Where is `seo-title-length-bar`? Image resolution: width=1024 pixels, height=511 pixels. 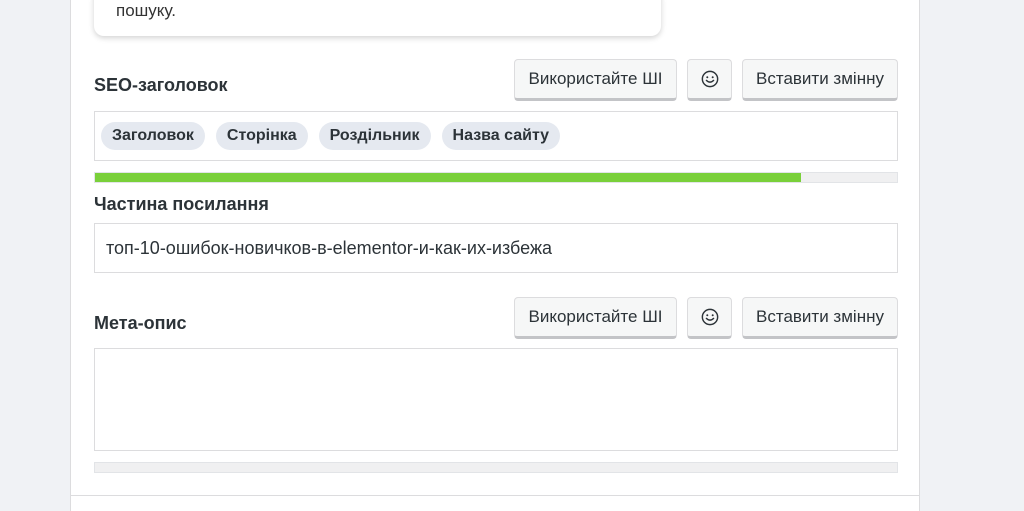 seo-title-length-bar is located at coordinates (496, 177).